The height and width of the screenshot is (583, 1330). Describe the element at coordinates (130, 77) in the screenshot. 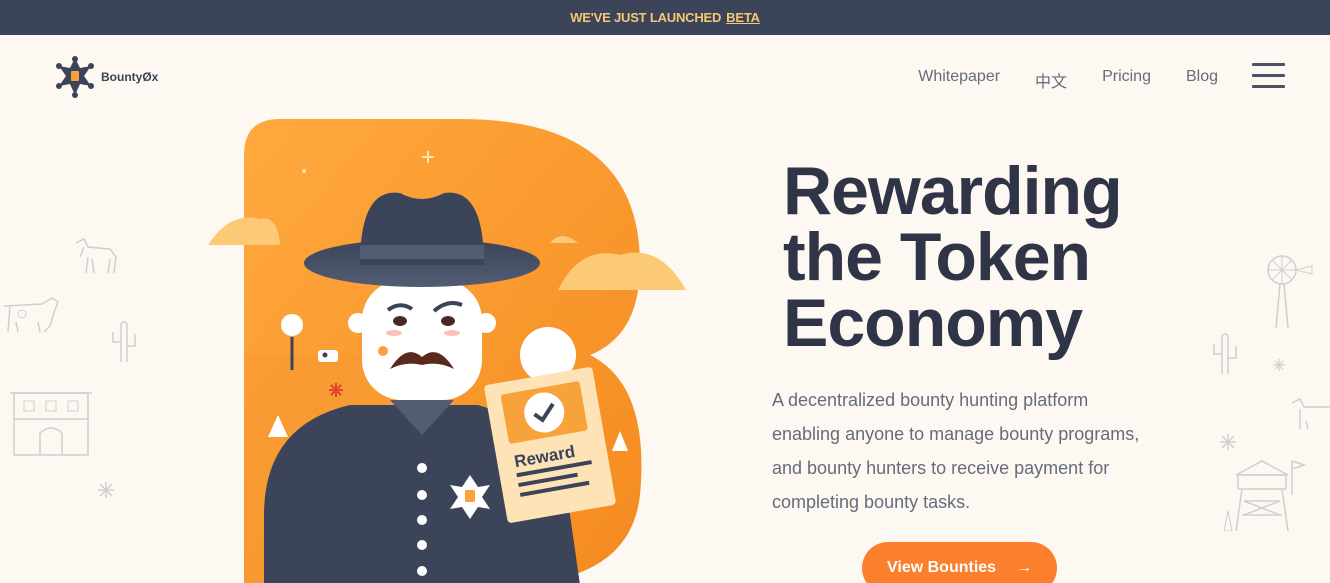

I see `logo-text: BountyØx` at that location.